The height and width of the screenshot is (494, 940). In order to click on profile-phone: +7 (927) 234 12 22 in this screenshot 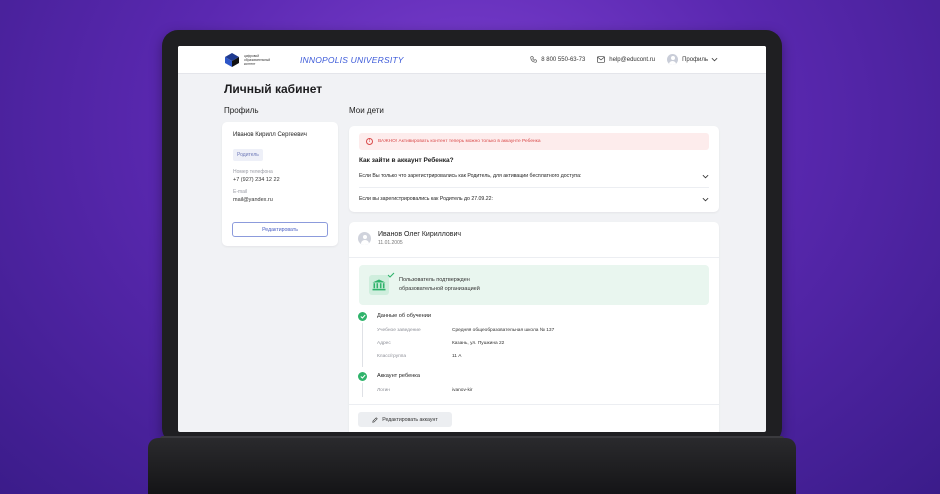, I will do `click(256, 180)`.